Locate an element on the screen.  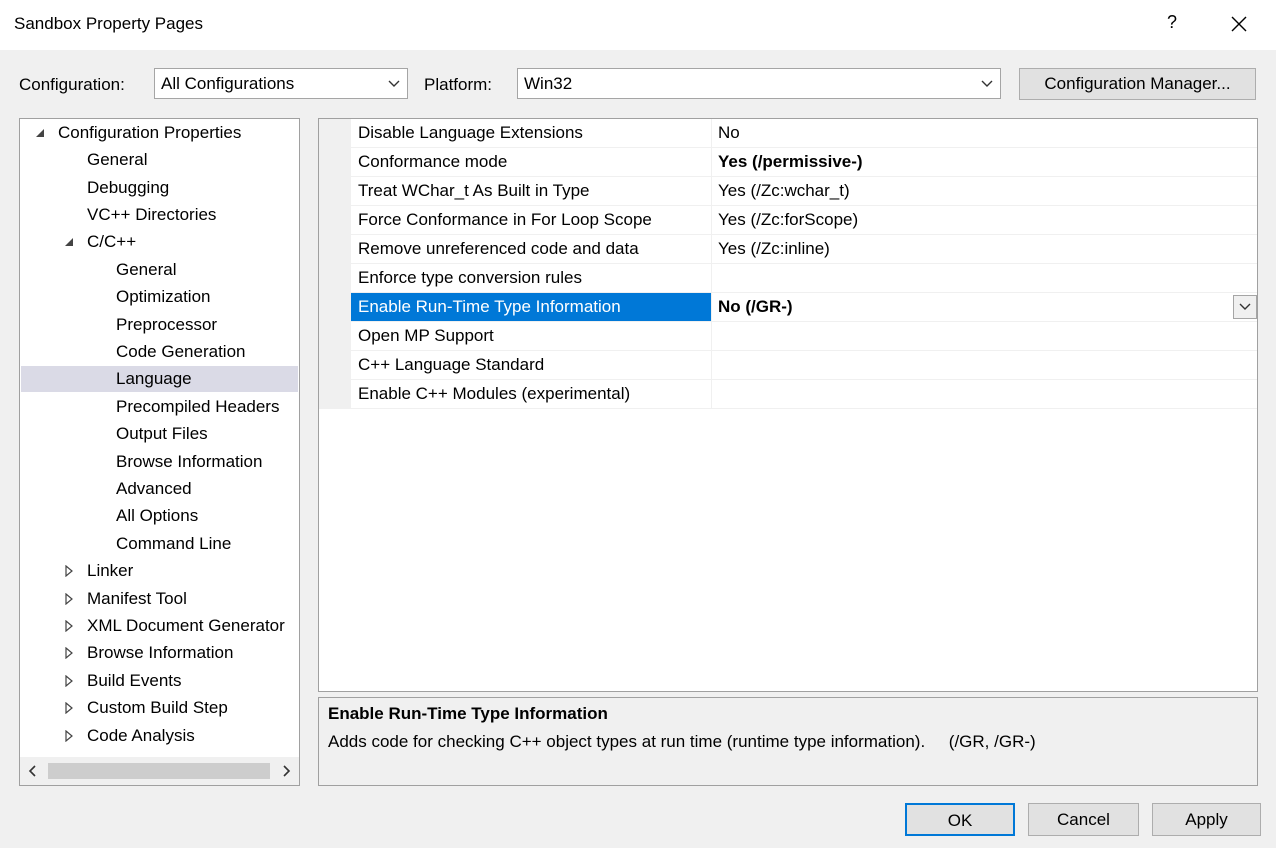
tree-item-linker: Linker is located at coordinates (159, 571).